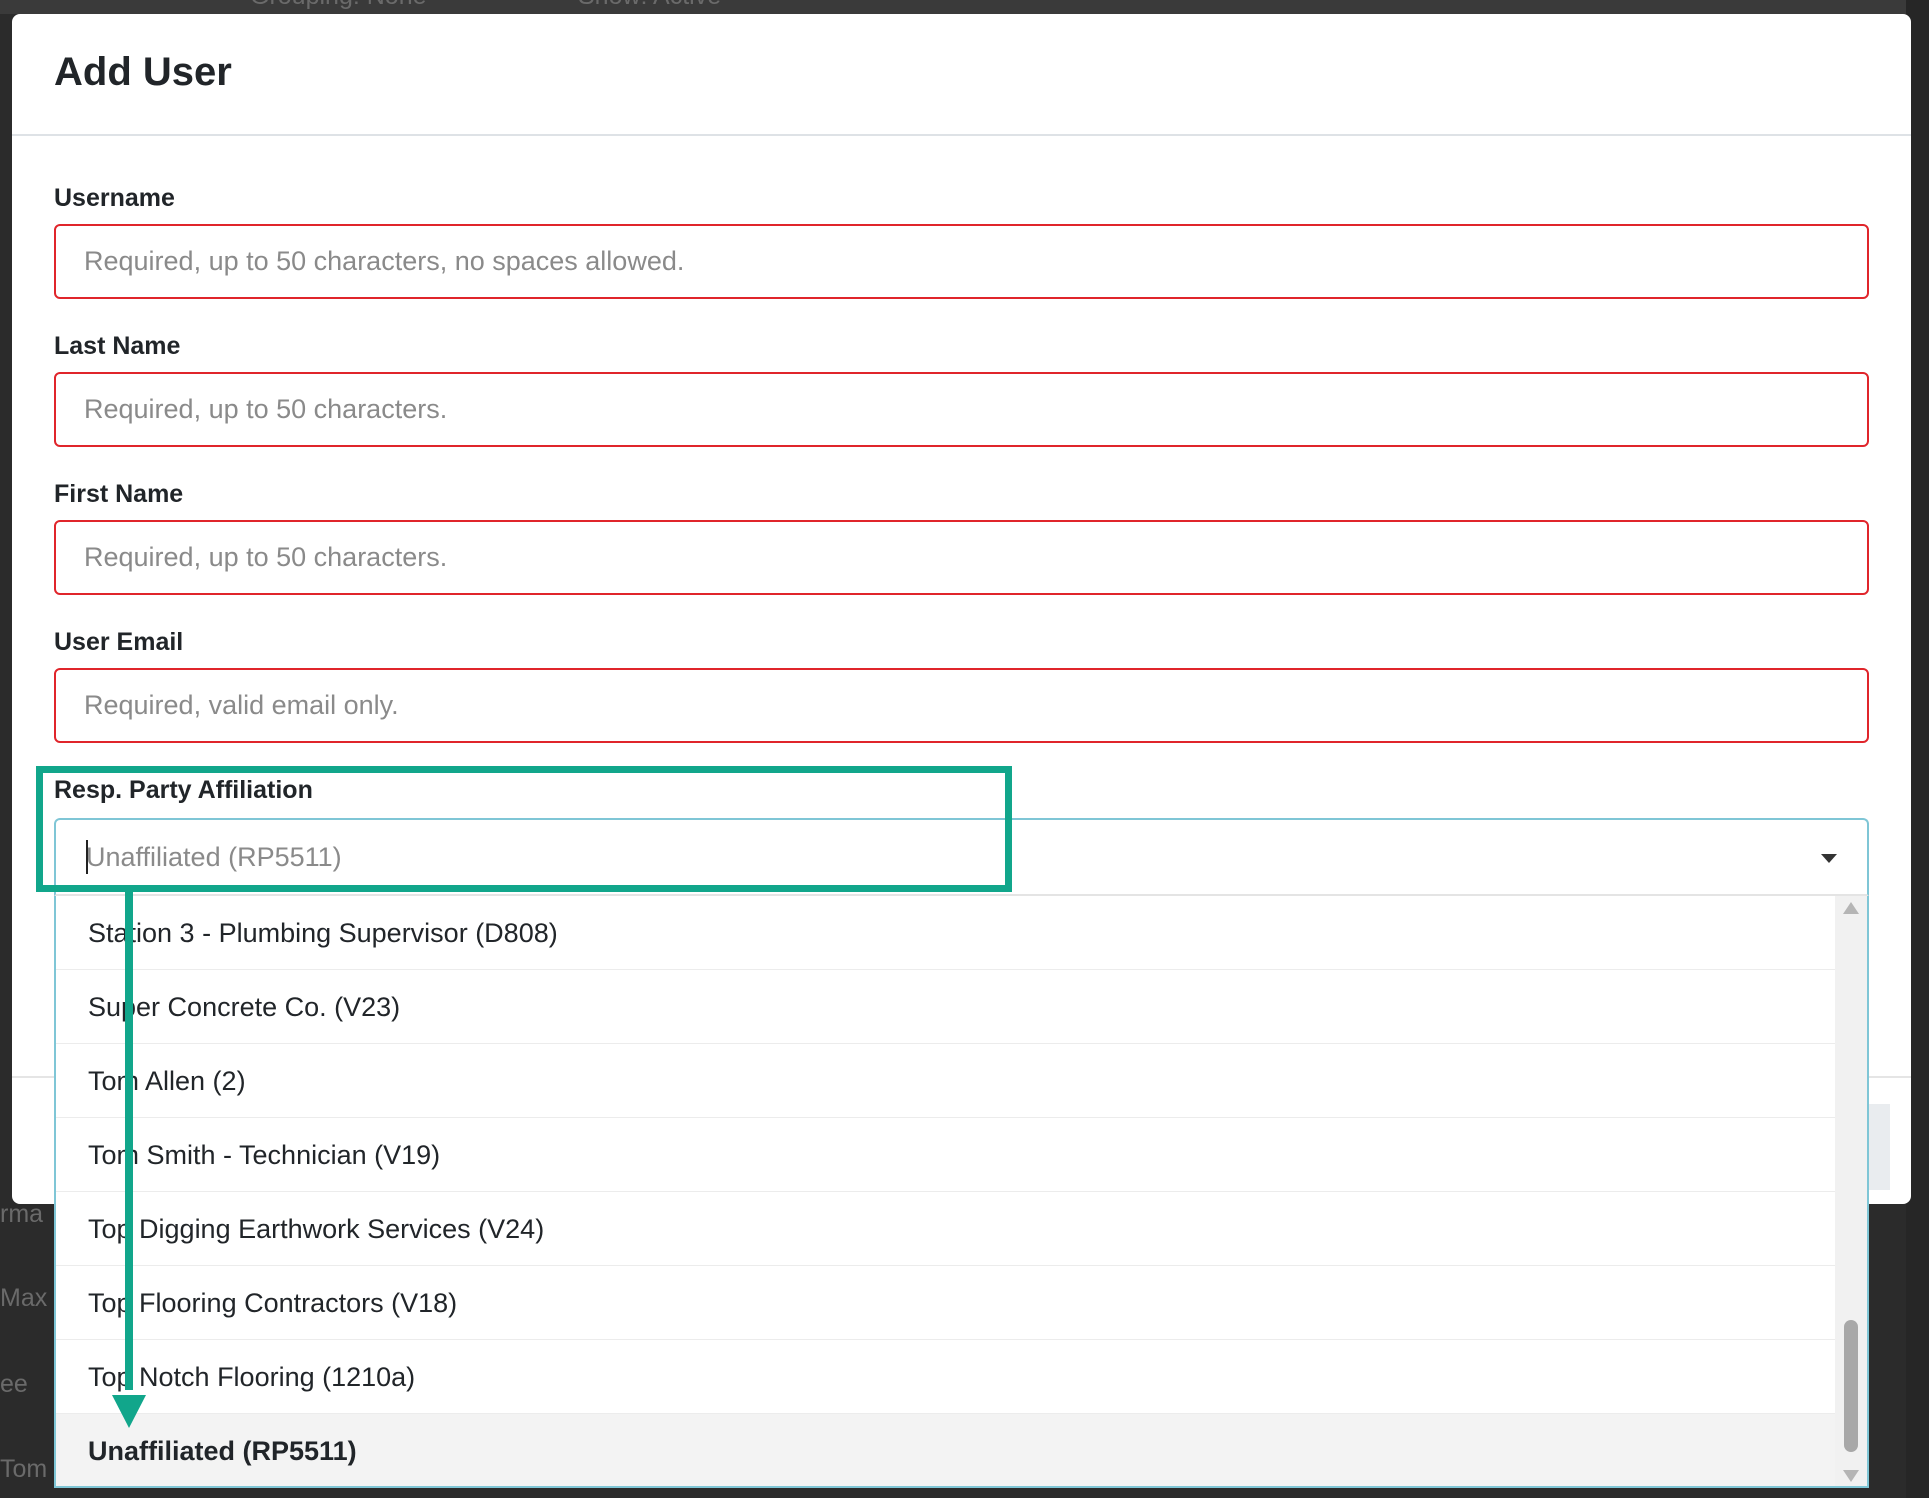 This screenshot has width=1929, height=1498. I want to click on affiliation-select-value: Unaffiliated (RP5511), so click(214, 857).